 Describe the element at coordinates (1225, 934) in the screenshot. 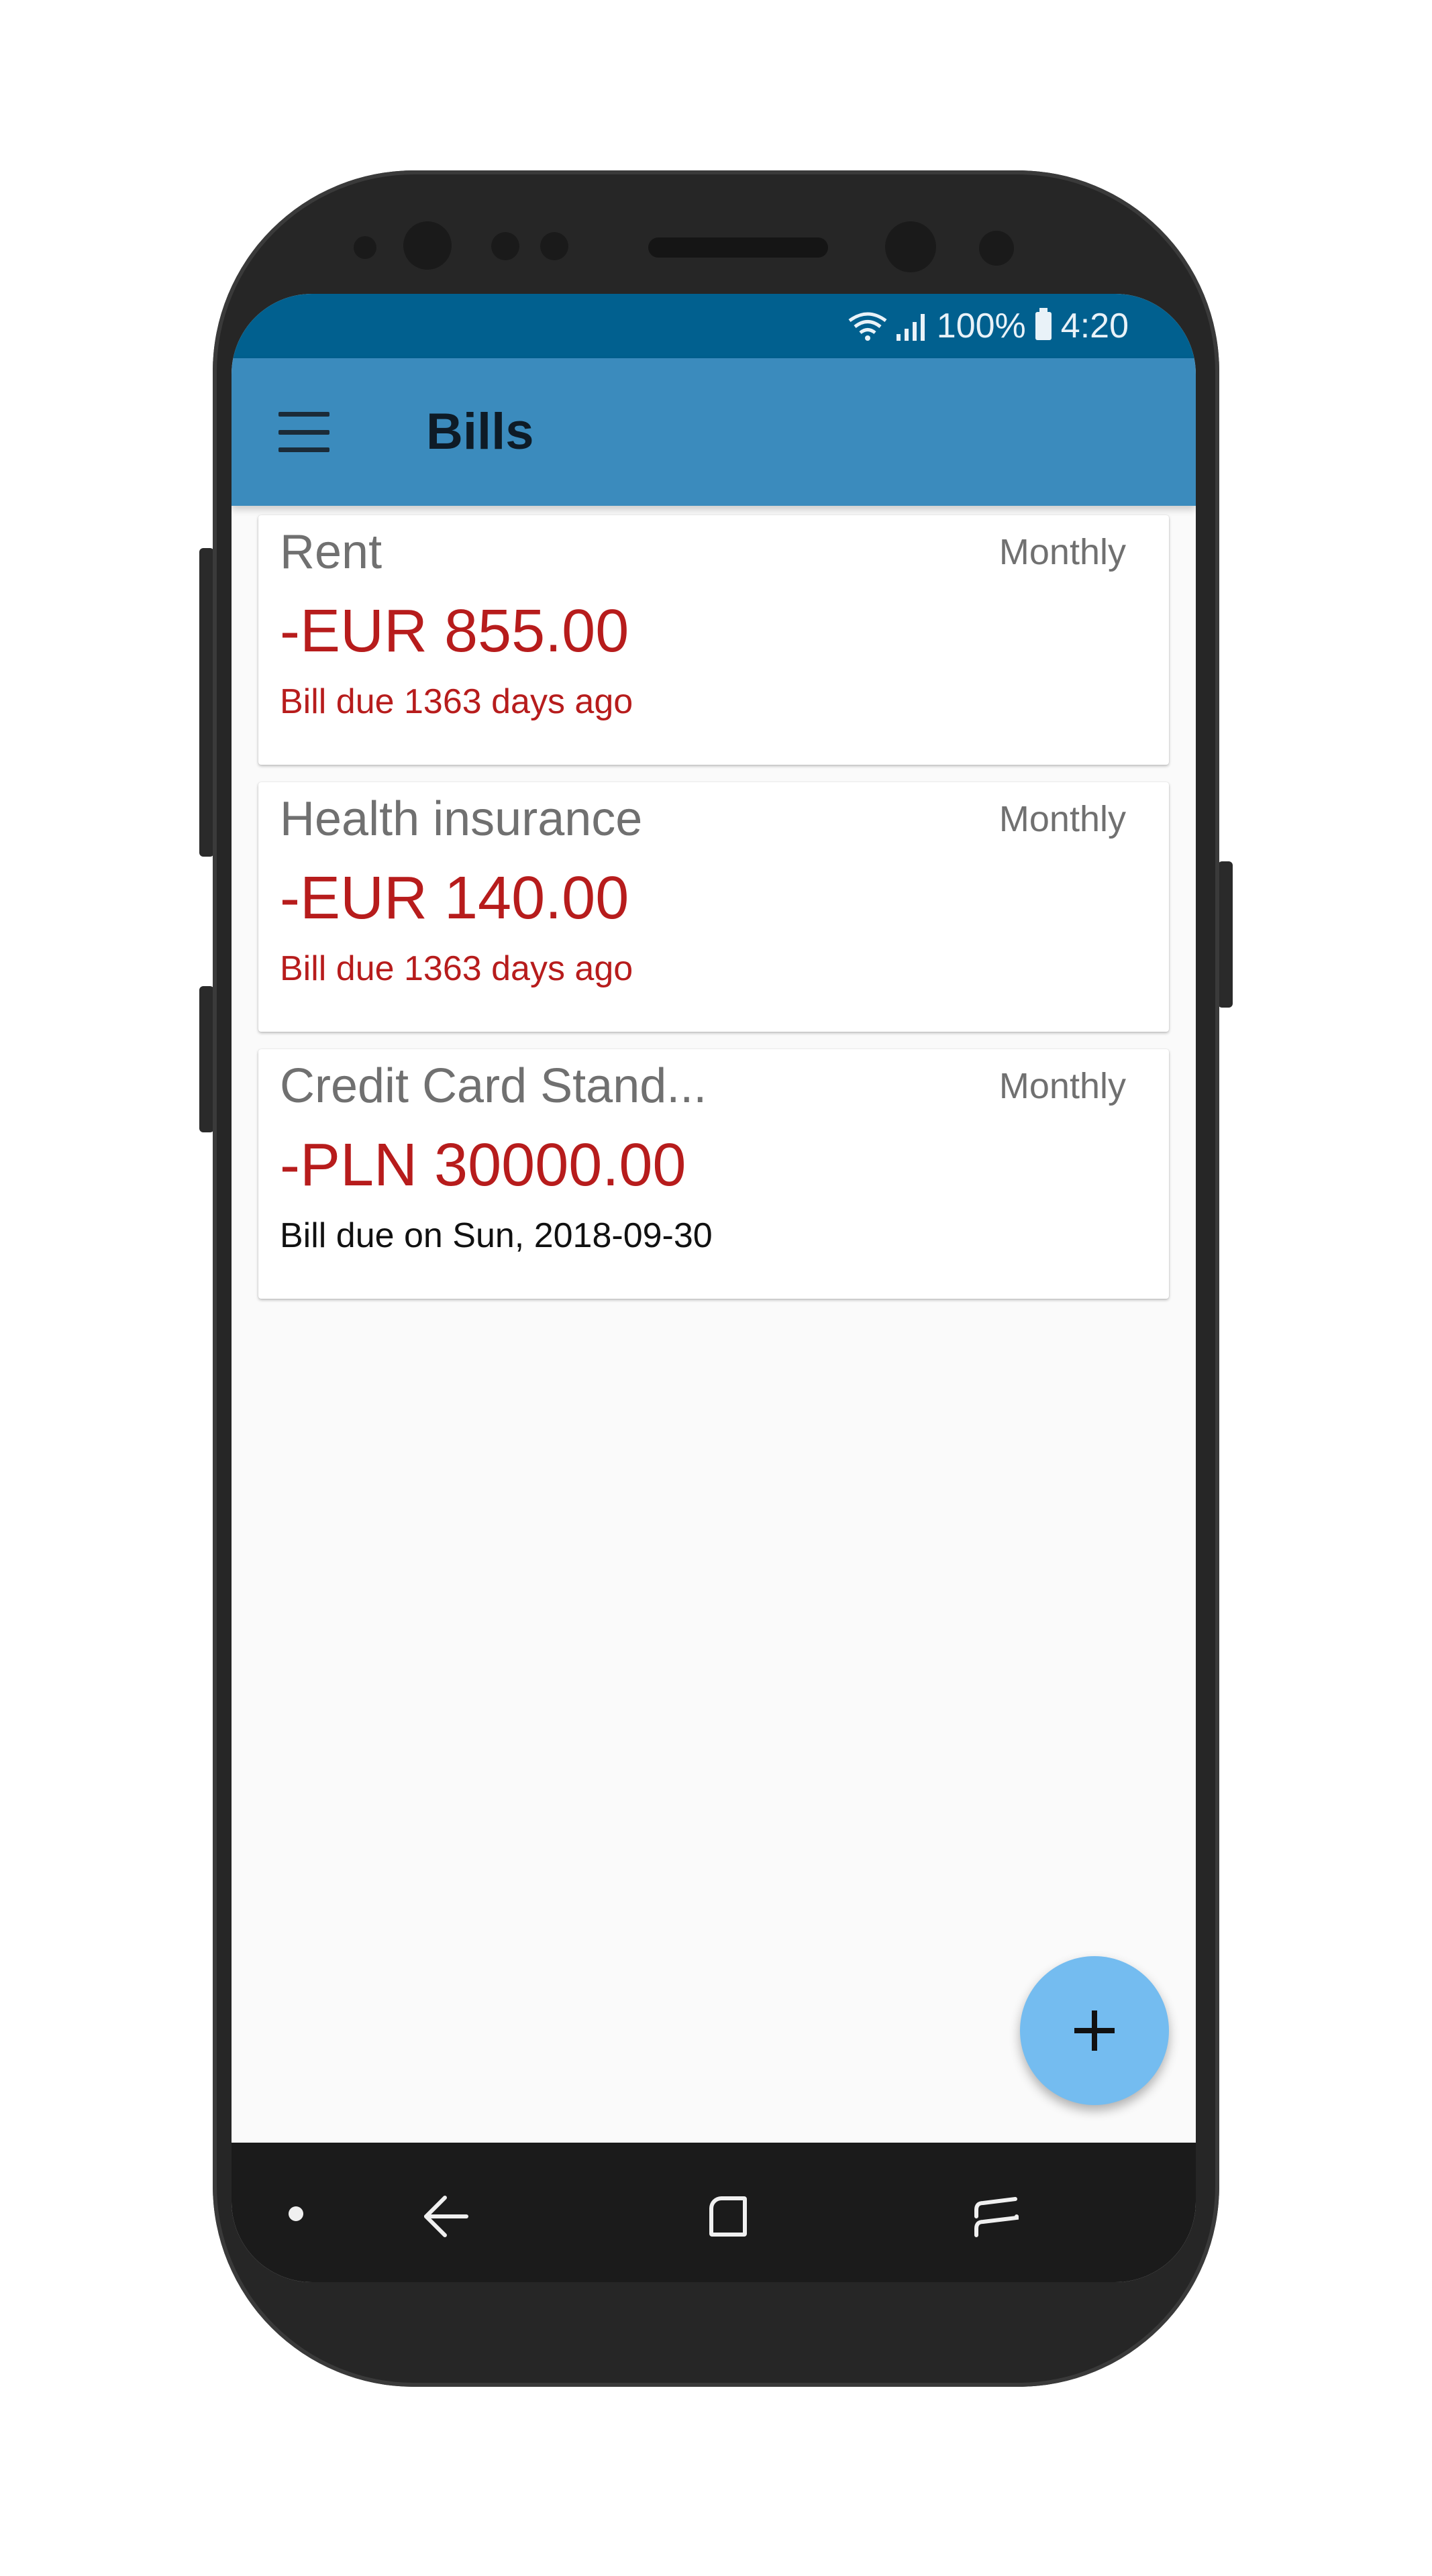

I see `power-button` at that location.